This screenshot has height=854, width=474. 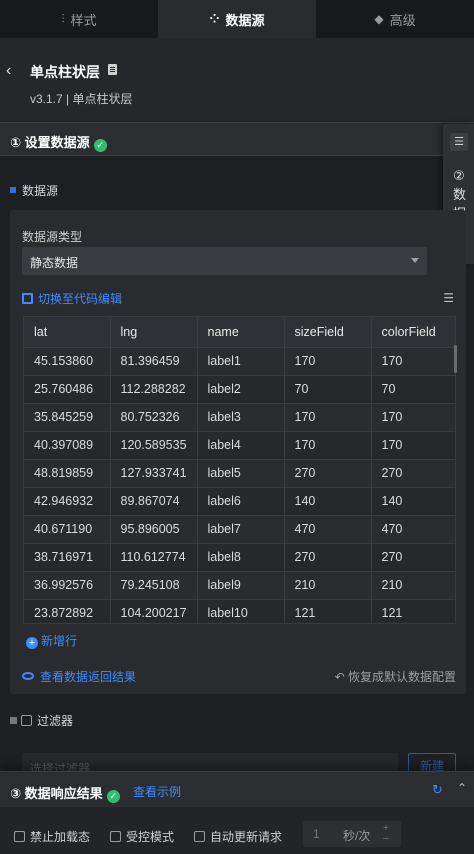 I want to click on table-cell: label5, so click(x=241, y=473).